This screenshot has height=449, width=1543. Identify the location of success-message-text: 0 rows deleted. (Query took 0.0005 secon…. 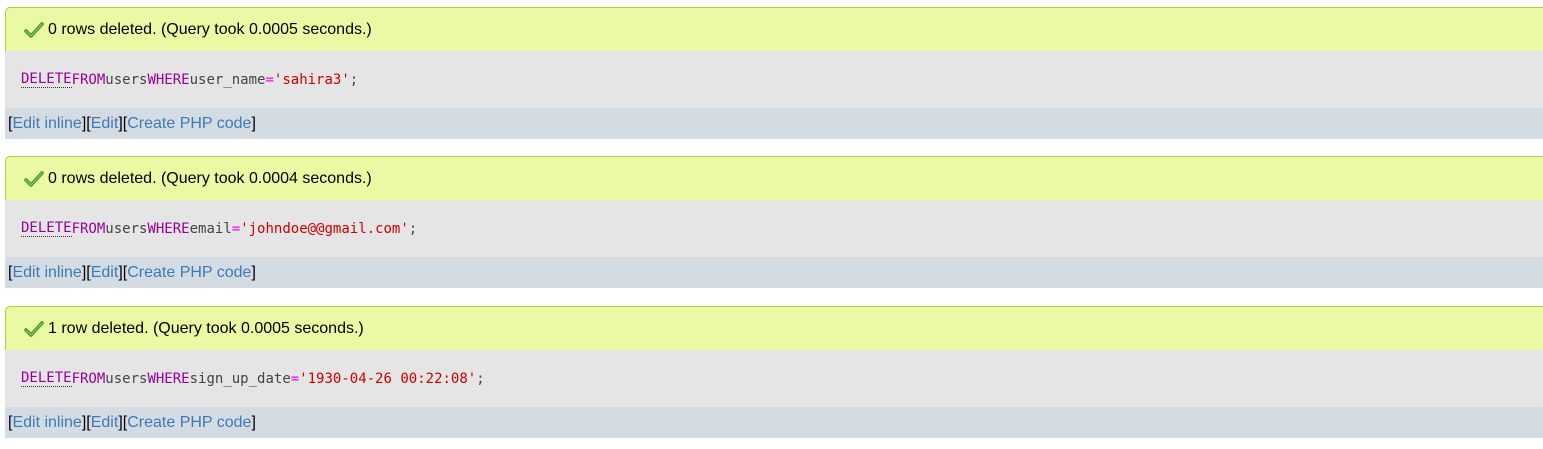
(210, 29).